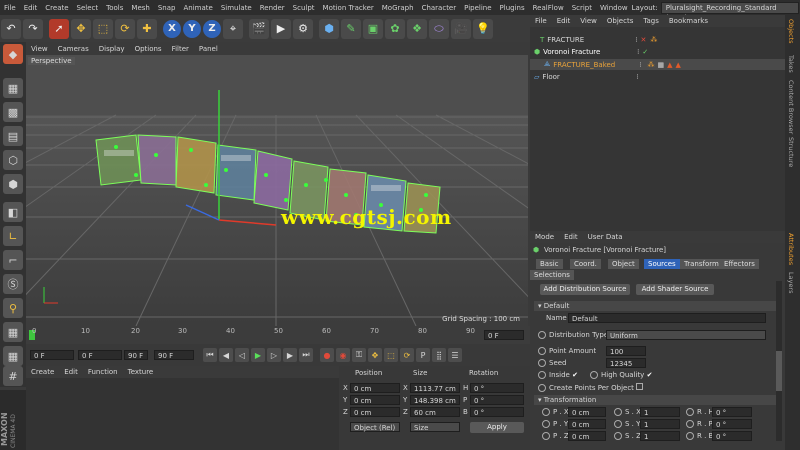 This screenshot has width=800, height=450. I want to click on texture-tag-icon: ▦, so click(660, 65).